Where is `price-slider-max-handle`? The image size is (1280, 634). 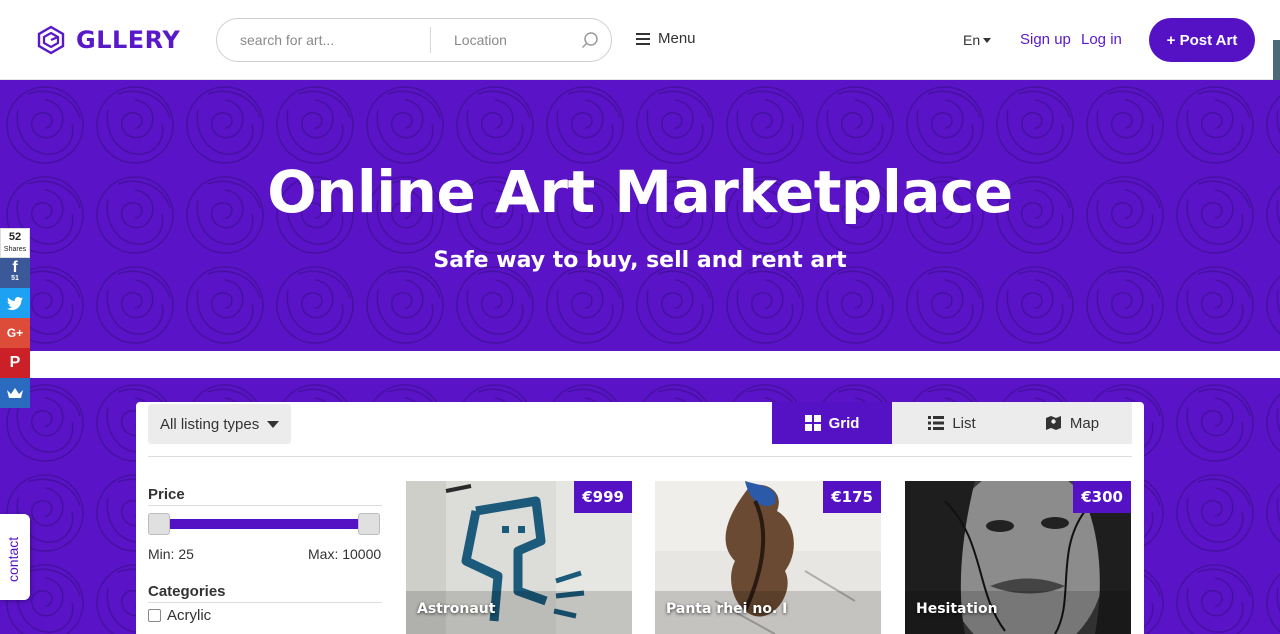
price-slider-max-handle is located at coordinates (369, 524).